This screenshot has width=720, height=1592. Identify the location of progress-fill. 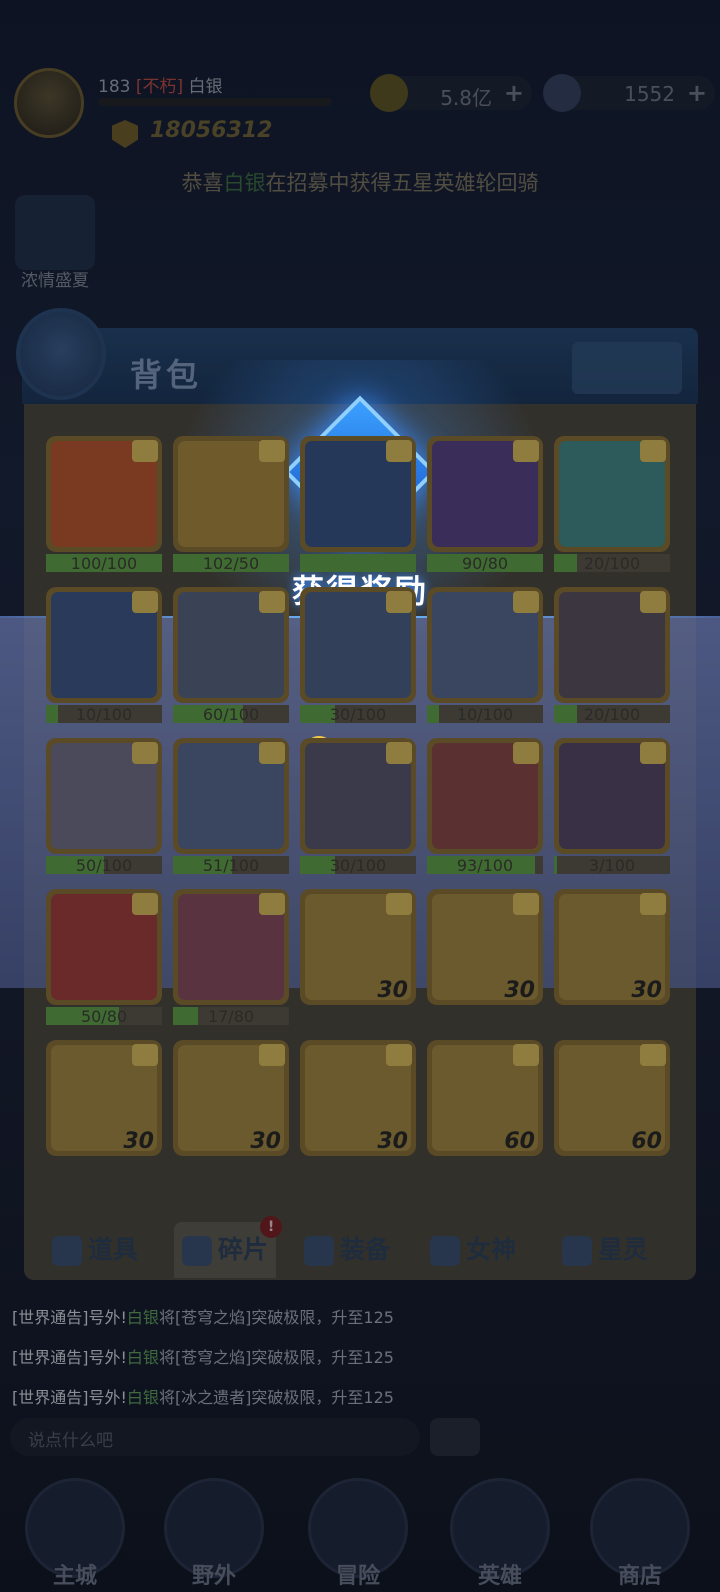
(358, 563).